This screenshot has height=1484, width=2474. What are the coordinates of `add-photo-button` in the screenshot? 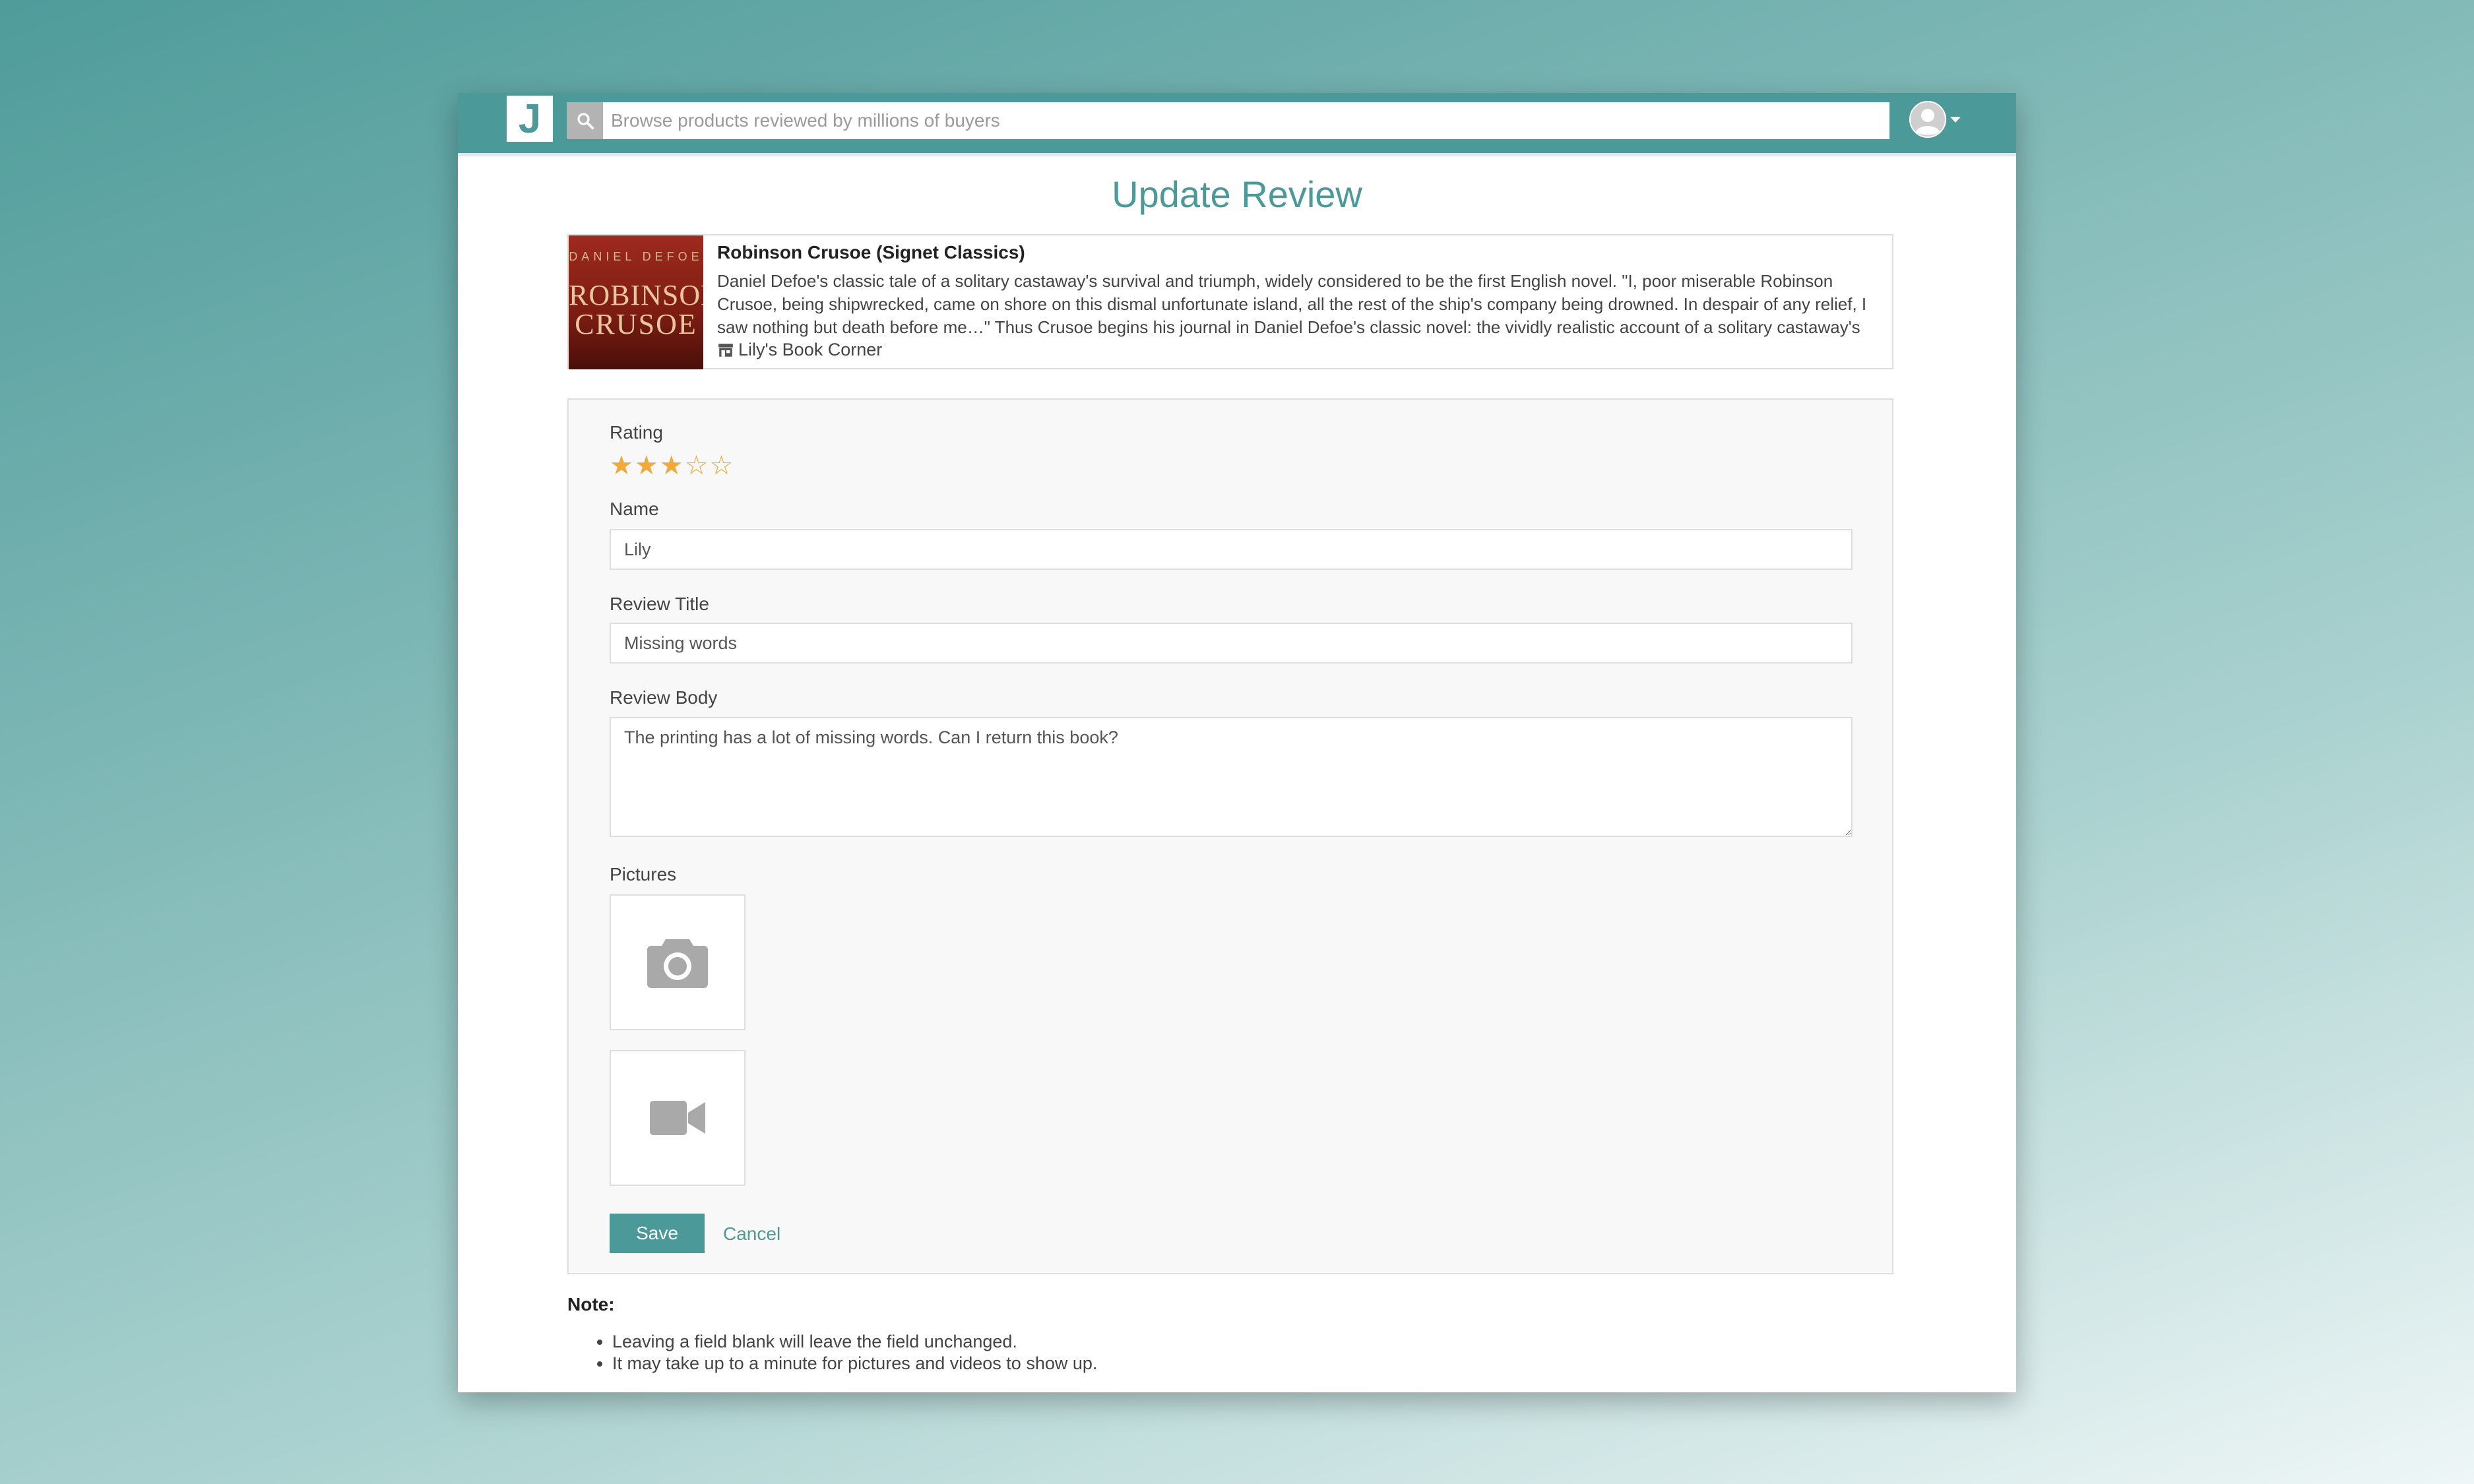 It's located at (677, 962).